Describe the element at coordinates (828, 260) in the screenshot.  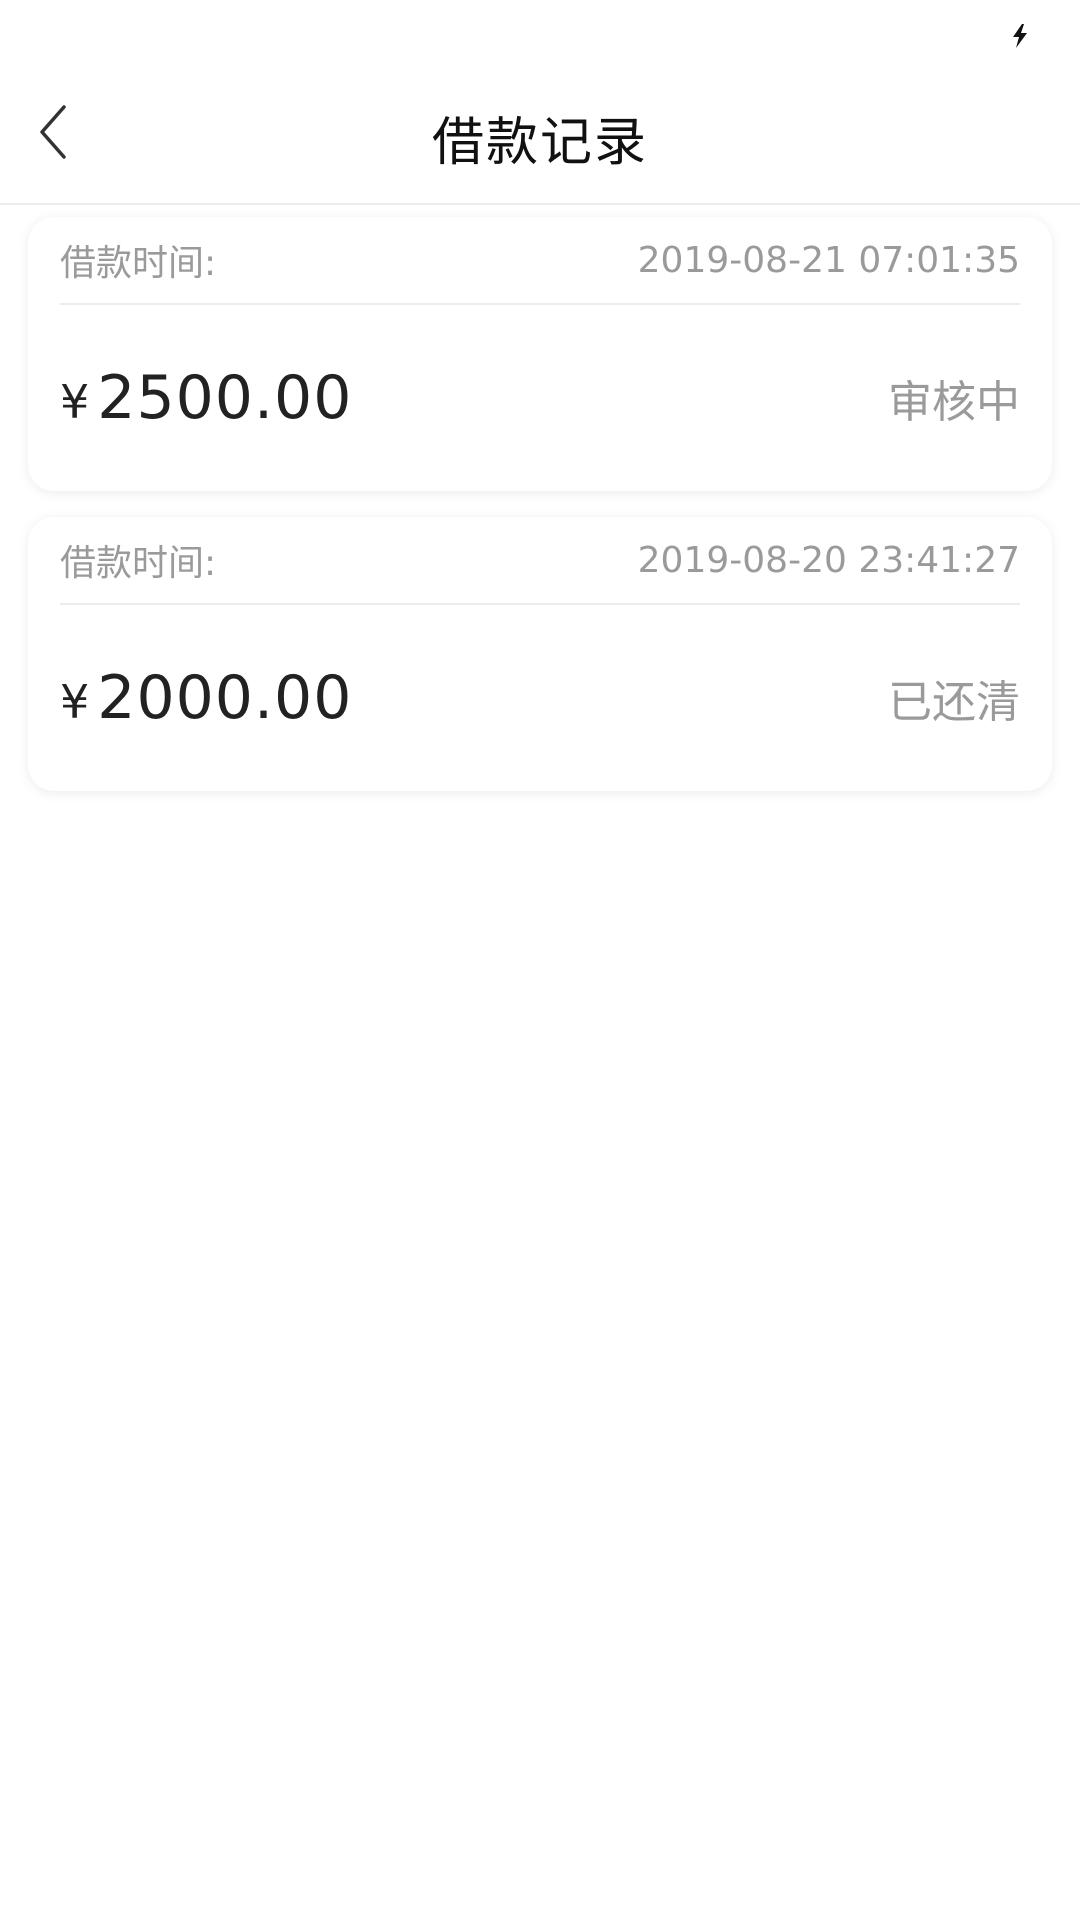
I see `loan-time-value: 2019-08-21 07:01:35` at that location.